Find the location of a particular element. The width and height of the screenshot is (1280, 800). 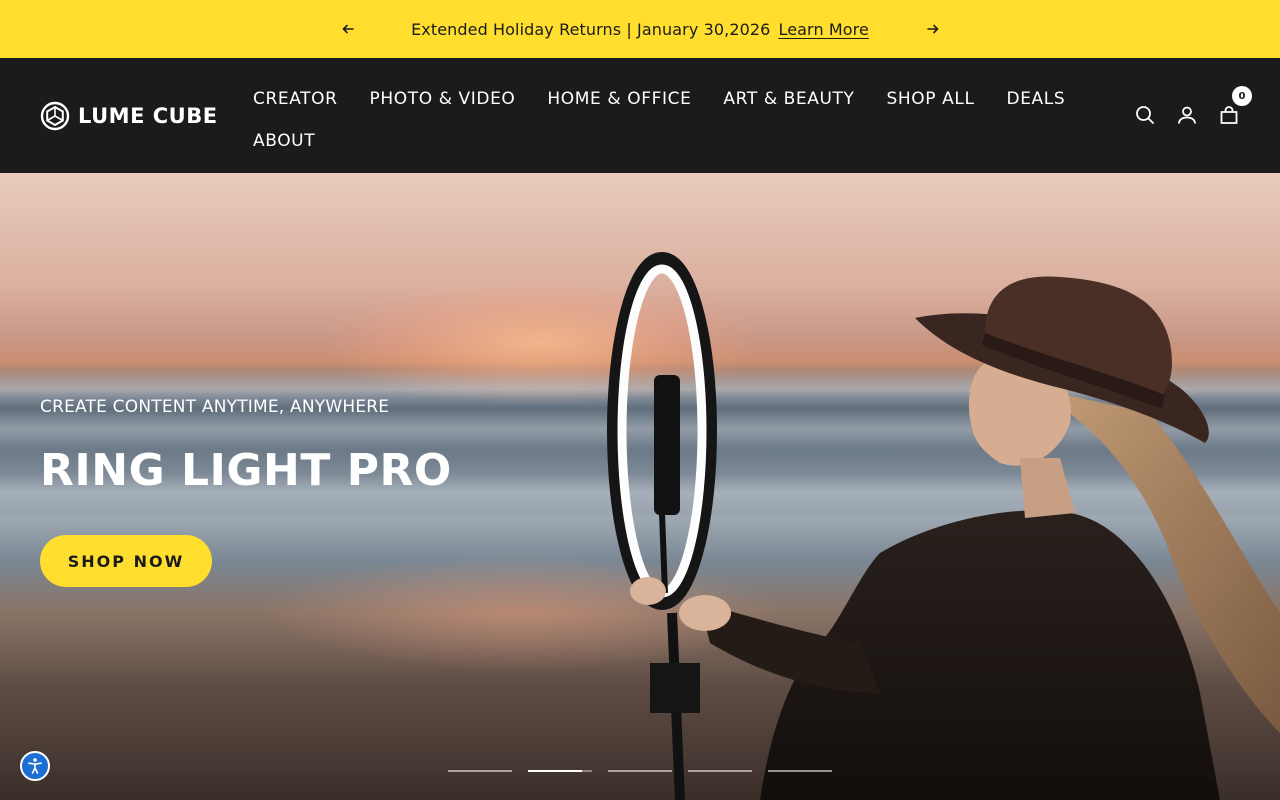

shop-now-button: SHOP NOW is located at coordinates (126, 561).